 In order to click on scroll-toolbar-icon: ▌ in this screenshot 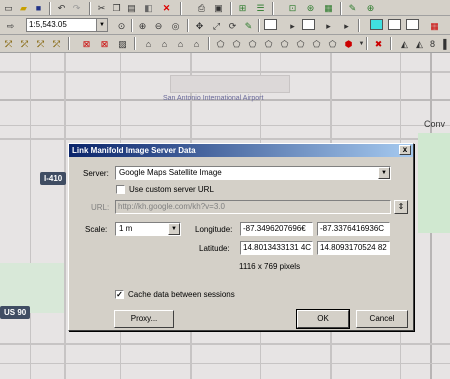, I will do `click(445, 44)`.